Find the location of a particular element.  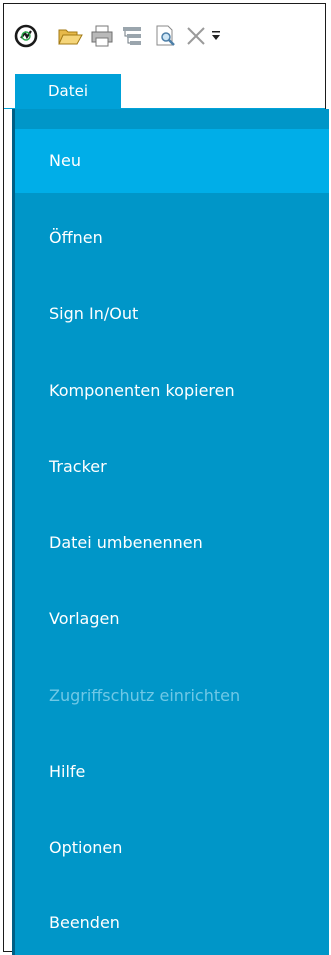

menu-item-vorlagen: Vorlagen is located at coordinates (172, 619).